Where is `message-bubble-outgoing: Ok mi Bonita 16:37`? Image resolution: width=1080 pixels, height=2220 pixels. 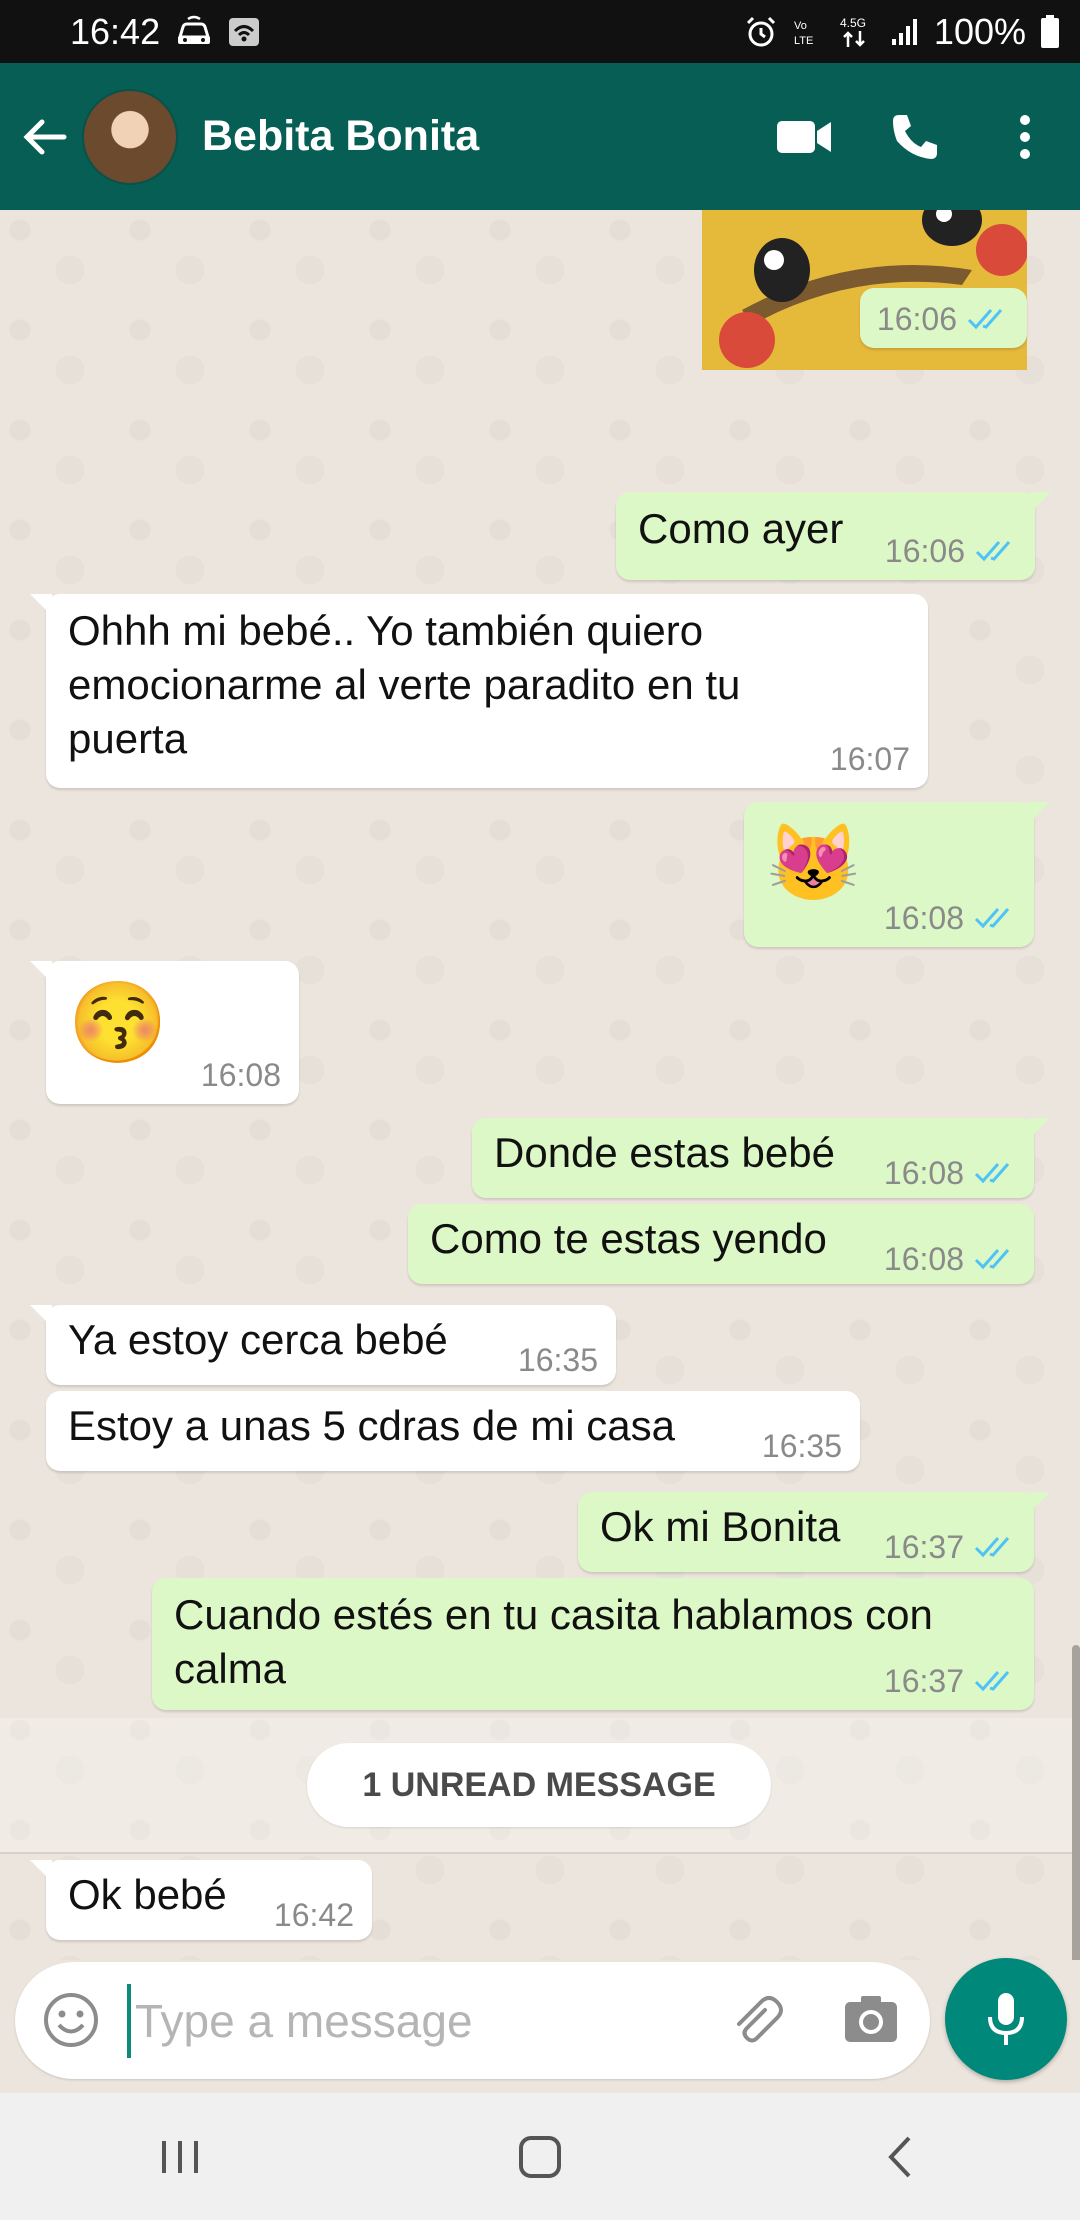 message-bubble-outgoing: Ok mi Bonita 16:37 is located at coordinates (814, 1532).